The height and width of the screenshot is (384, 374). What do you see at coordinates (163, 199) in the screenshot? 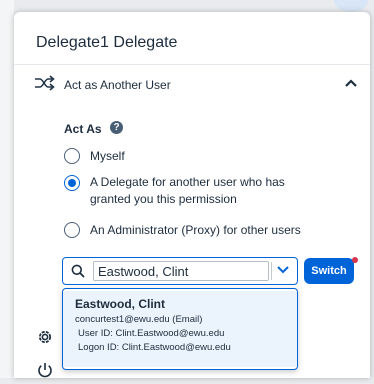
I see `option-delegate-line2: granted you this permission` at bounding box center [163, 199].